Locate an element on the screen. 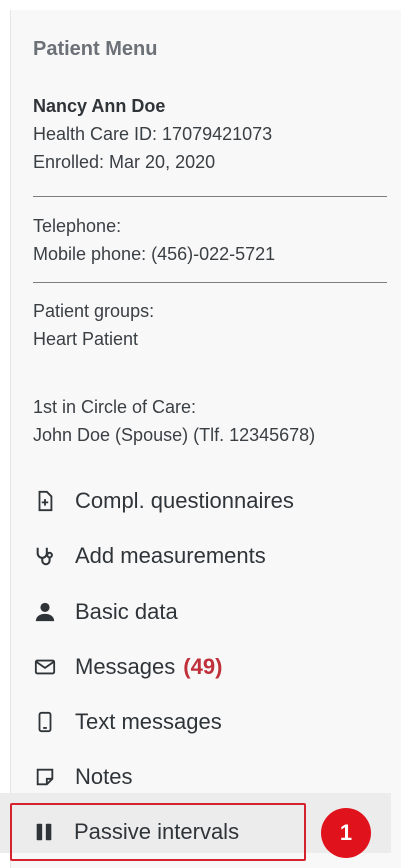  menu-item-notes: Notes is located at coordinates (82, 777).